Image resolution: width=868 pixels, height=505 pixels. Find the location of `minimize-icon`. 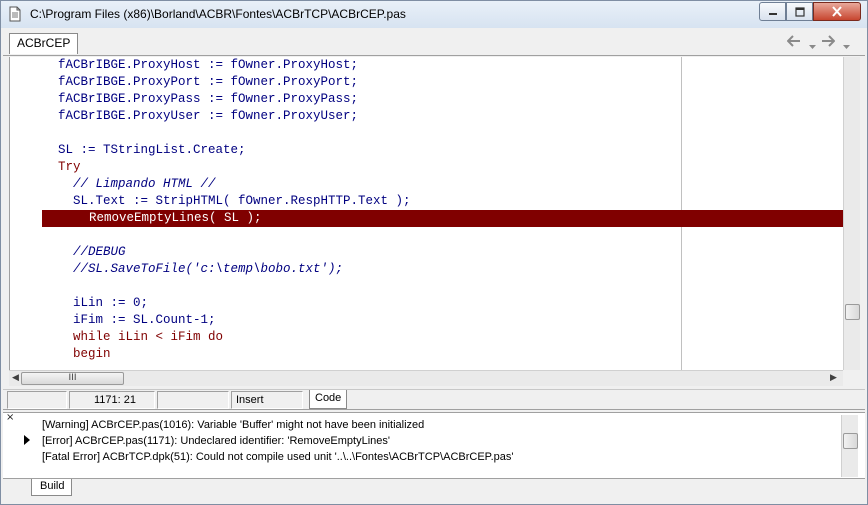

minimize-icon is located at coordinates (772, 13).